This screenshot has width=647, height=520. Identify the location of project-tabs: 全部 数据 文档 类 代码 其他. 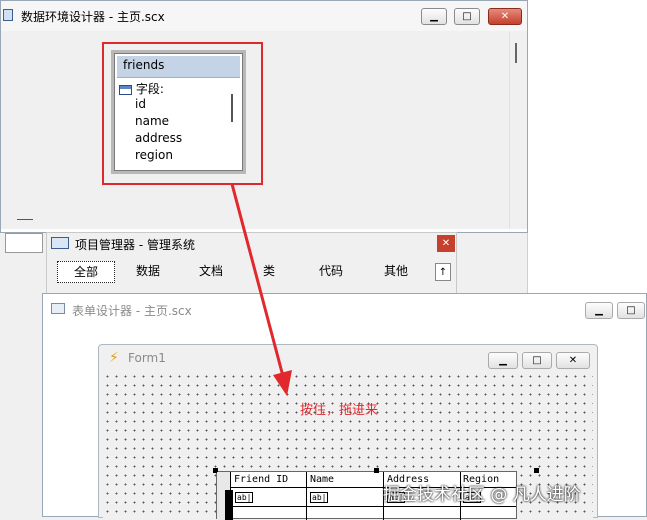
(240, 272).